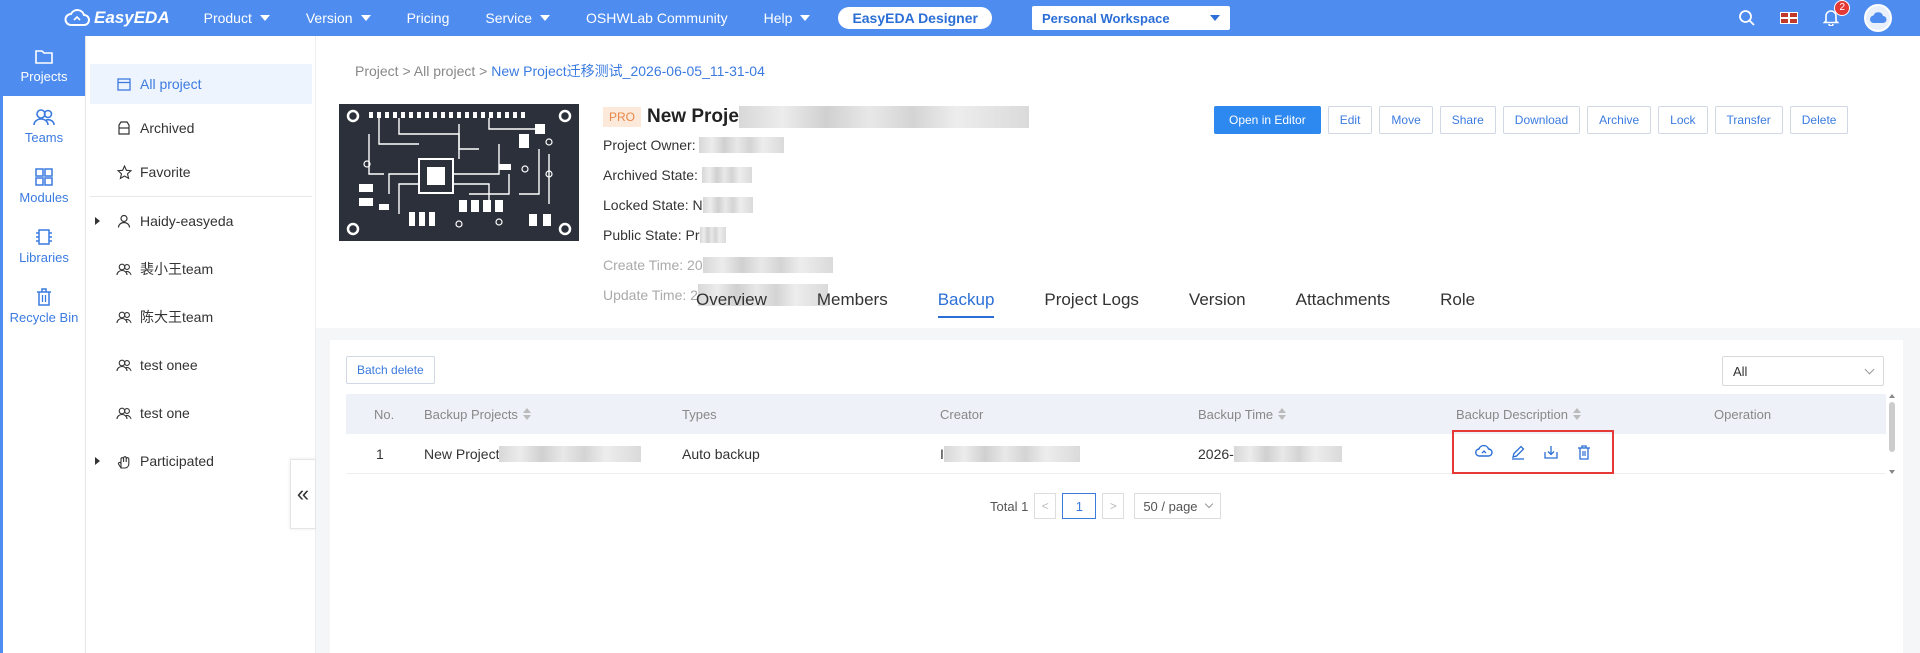 The height and width of the screenshot is (653, 1920). What do you see at coordinates (1113, 506) in the screenshot?
I see `next-page-button: >` at bounding box center [1113, 506].